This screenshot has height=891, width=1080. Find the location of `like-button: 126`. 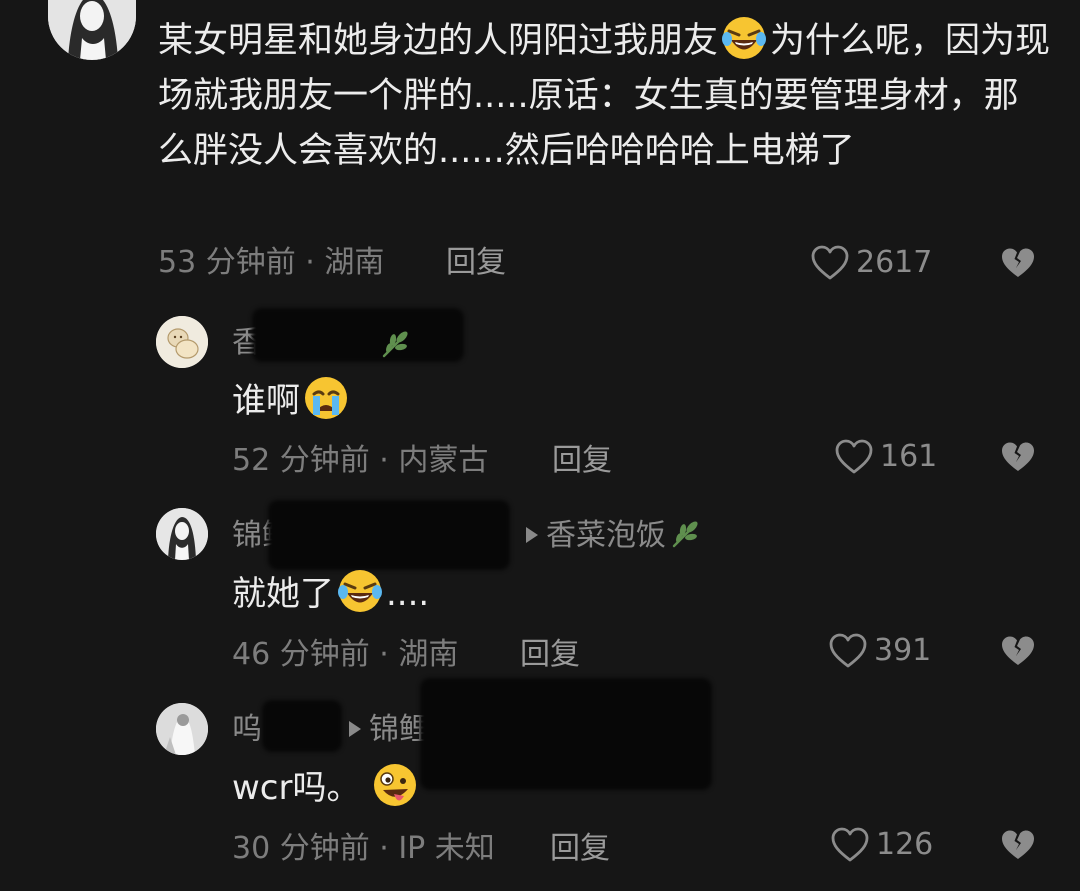

like-button: 126 is located at coordinates (881, 845).